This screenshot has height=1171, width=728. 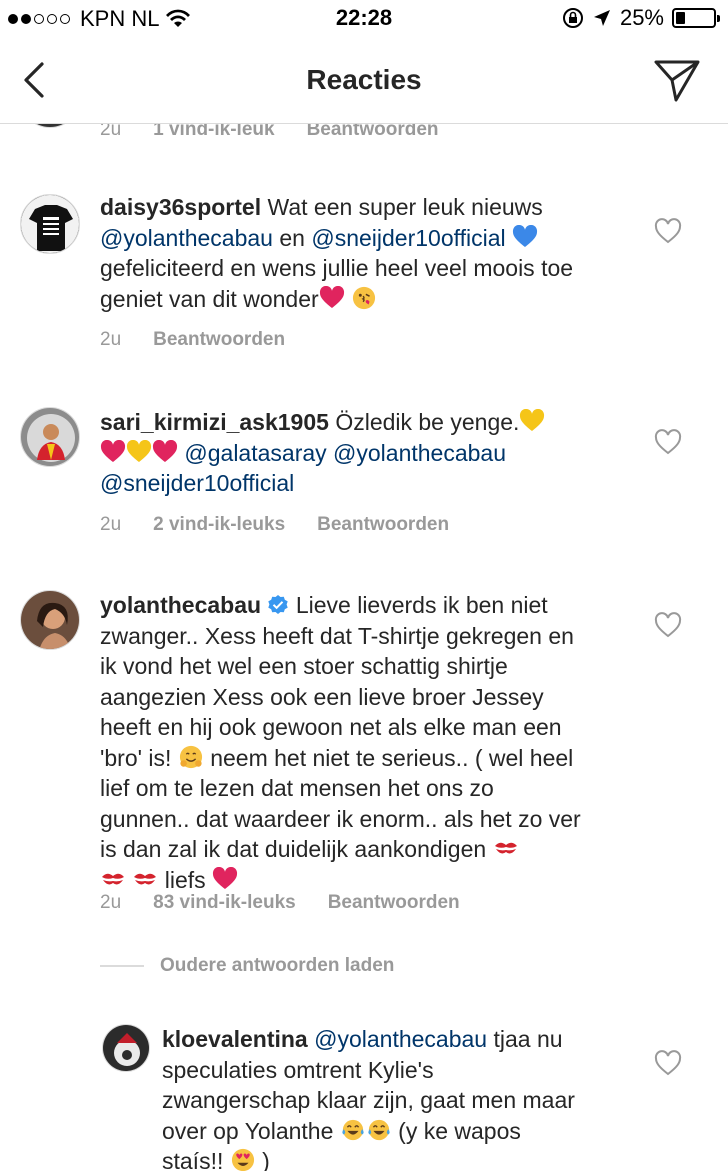 I want to click on comment-body: tjaa nu, so click(x=528, y=1039).